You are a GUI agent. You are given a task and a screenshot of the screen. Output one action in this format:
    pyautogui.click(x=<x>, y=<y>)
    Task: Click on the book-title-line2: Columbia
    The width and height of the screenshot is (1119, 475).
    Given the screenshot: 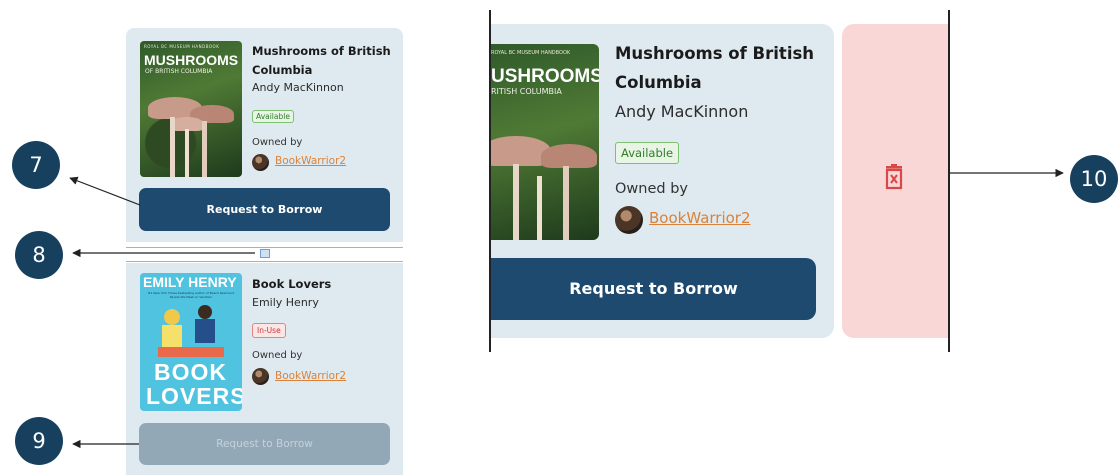 What is the action you would take?
    pyautogui.click(x=658, y=82)
    